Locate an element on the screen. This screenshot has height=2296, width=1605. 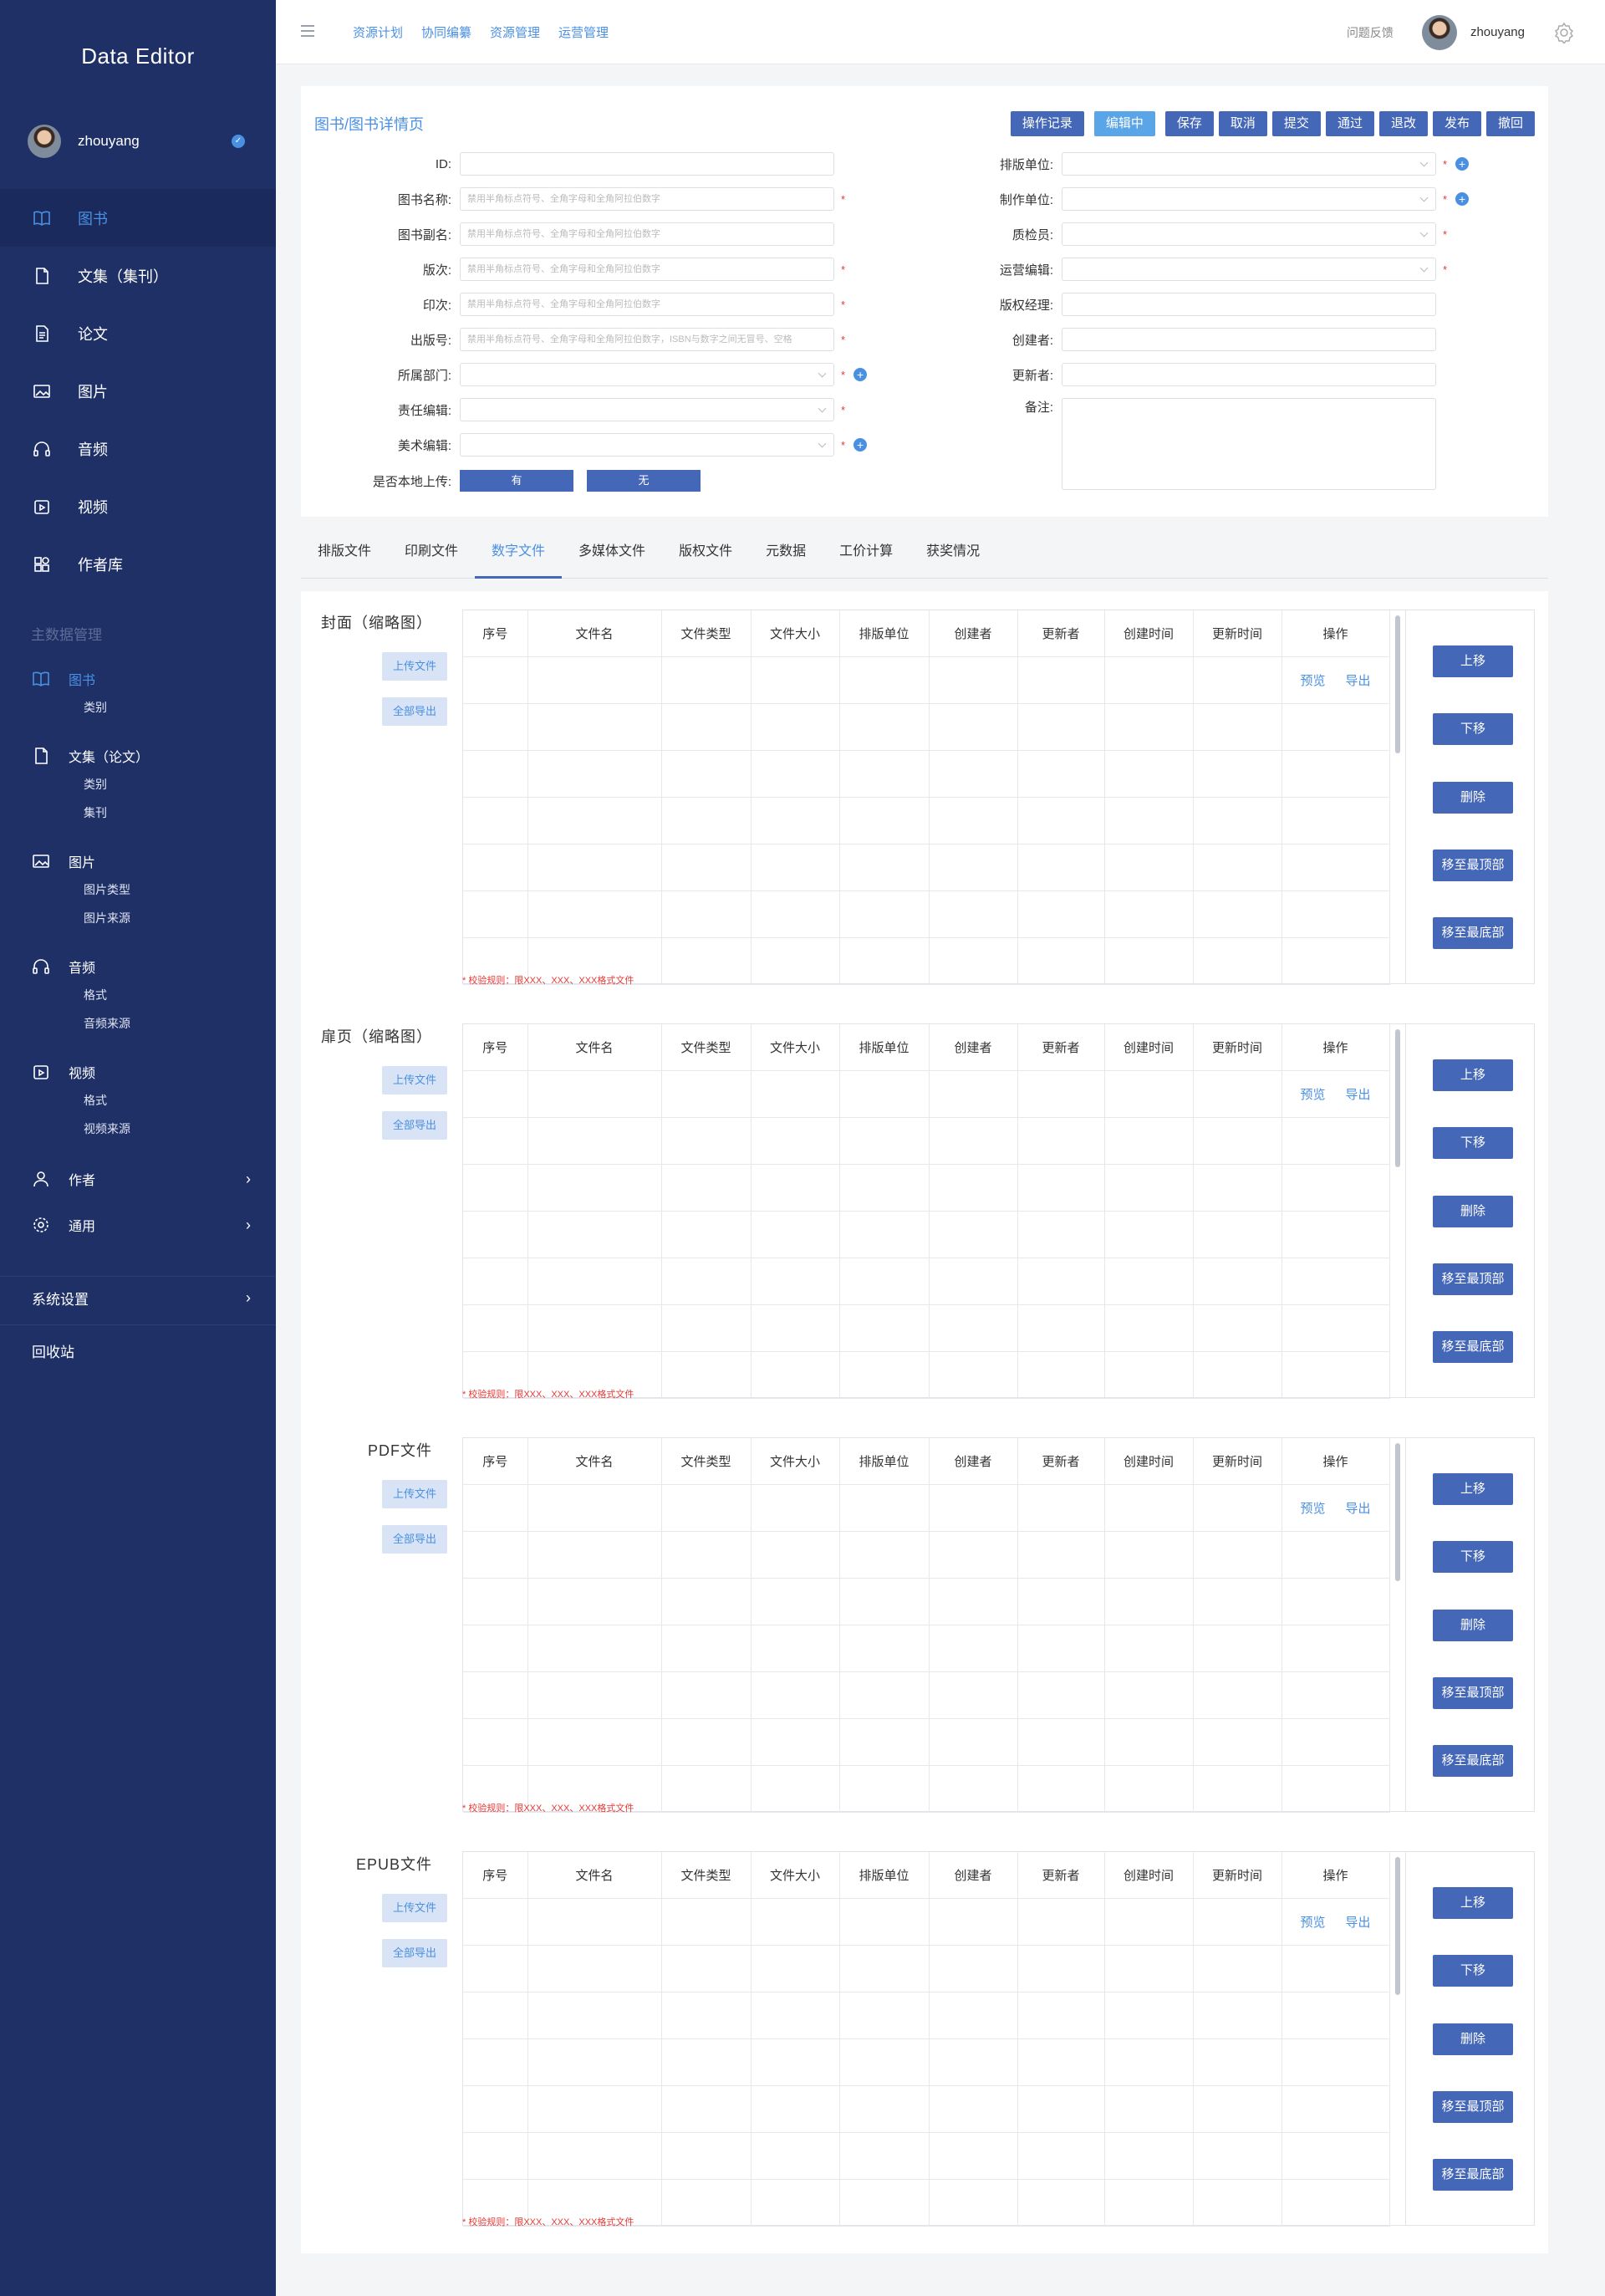
master-sub-item: 图片类型 is located at coordinates (138, 890).